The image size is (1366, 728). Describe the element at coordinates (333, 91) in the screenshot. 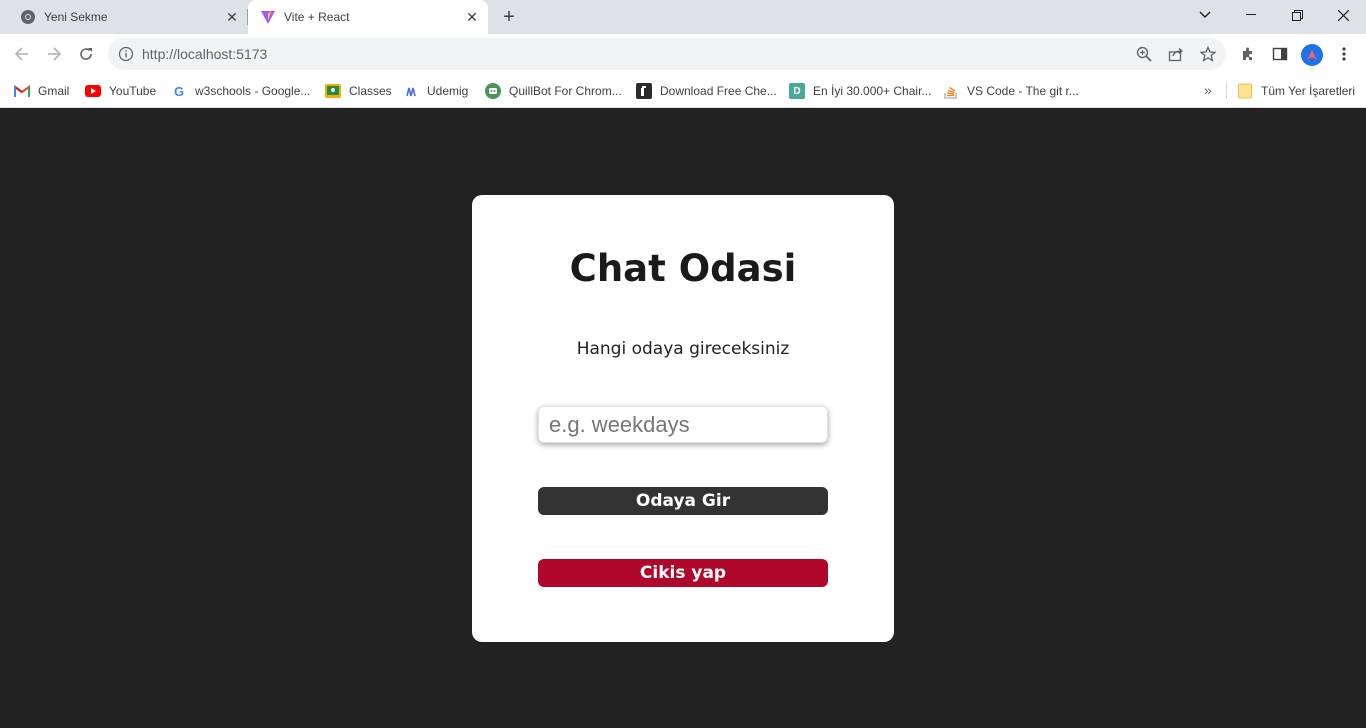

I see `classroom-icon` at that location.